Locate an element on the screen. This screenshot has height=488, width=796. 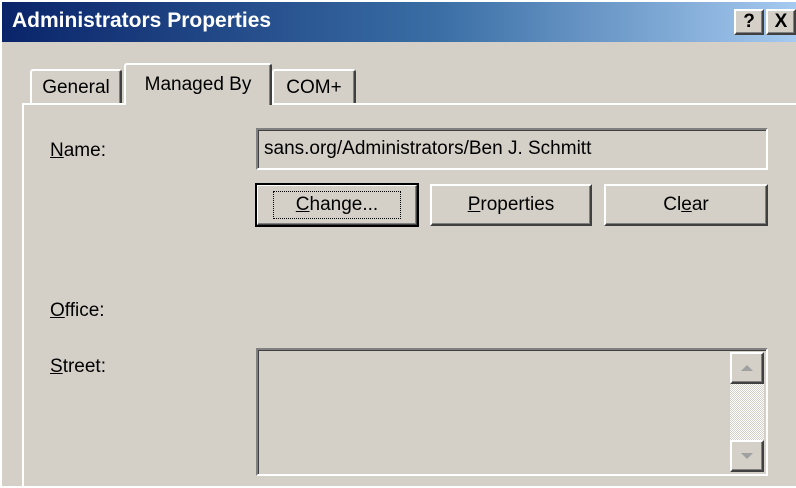
window-title: Administrators Properties is located at coordinates (142, 20).